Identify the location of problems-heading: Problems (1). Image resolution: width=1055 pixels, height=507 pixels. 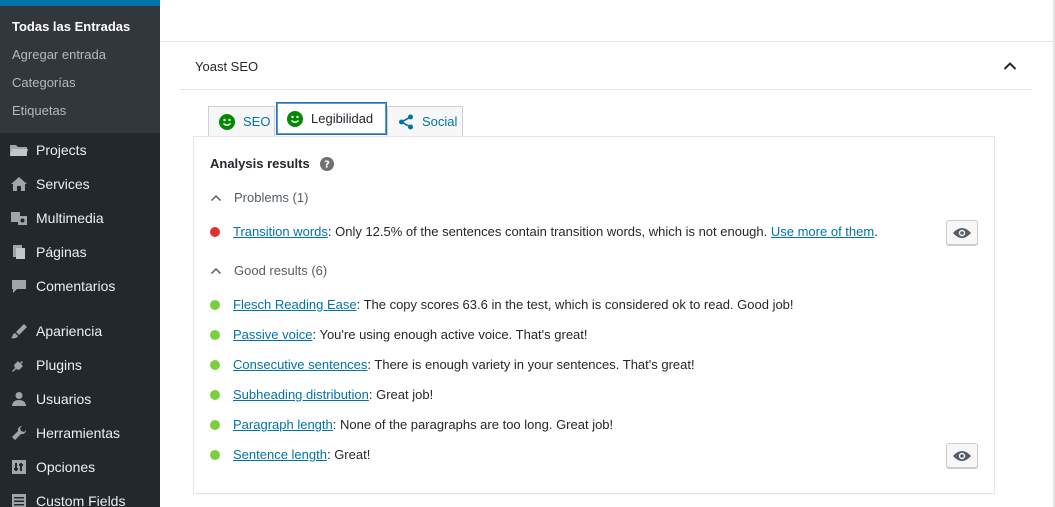
(271, 197).